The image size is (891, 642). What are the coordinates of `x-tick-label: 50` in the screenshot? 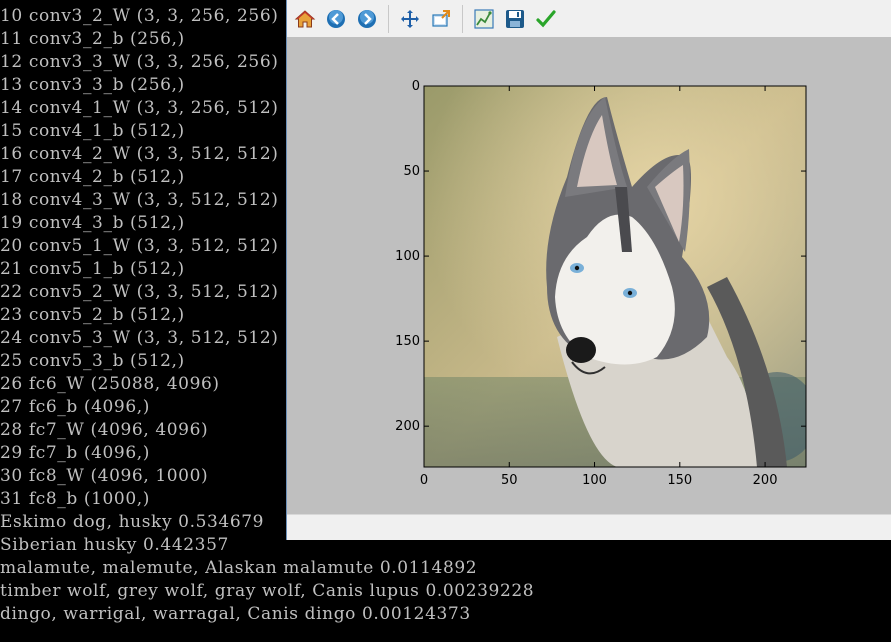 It's located at (509, 480).